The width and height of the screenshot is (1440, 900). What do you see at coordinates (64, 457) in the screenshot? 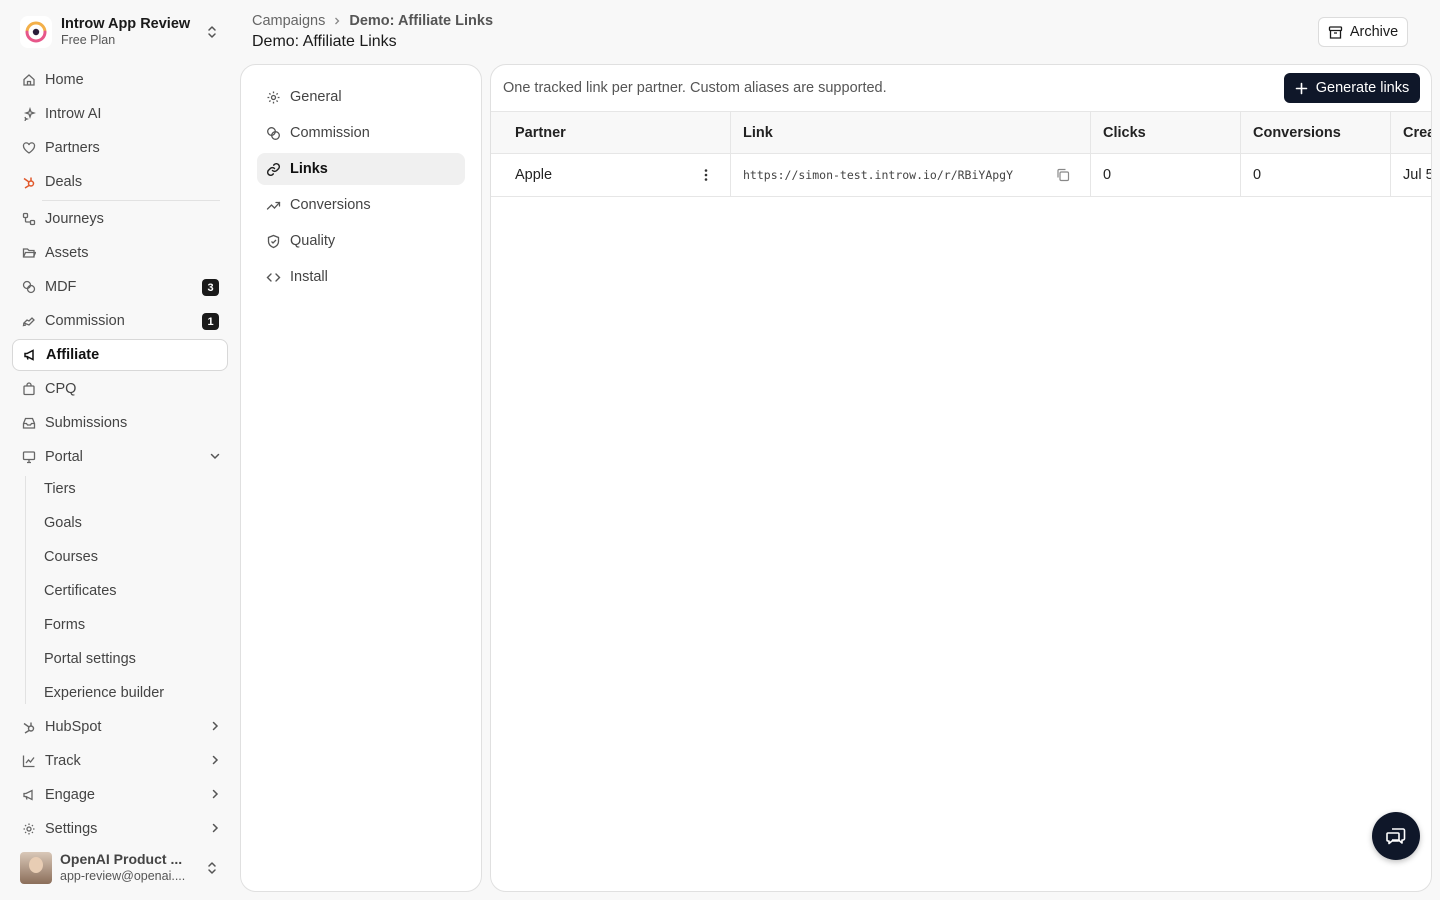
I see `sidebar-item-label: Portal` at bounding box center [64, 457].